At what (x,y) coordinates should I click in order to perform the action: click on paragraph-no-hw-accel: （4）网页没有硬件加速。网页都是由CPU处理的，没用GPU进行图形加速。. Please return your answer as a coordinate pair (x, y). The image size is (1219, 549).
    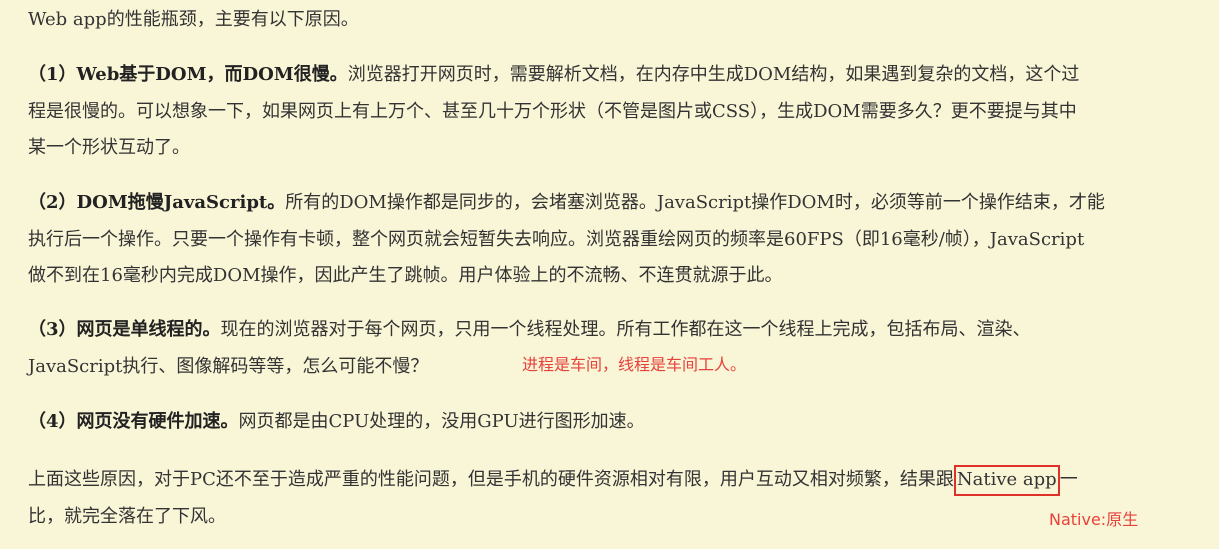
    Looking at the image, I should click on (610, 422).